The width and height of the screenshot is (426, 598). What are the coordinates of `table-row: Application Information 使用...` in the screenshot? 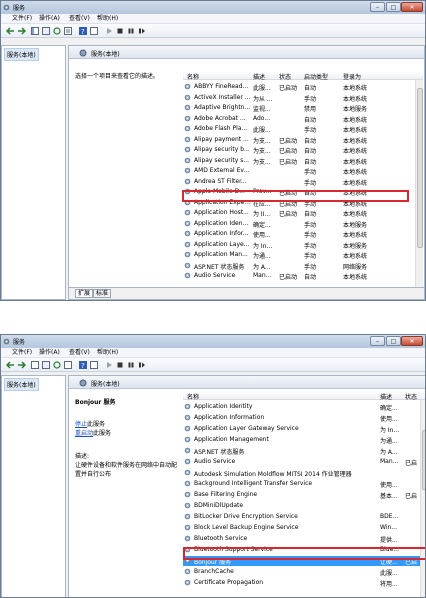 It's located at (304, 418).